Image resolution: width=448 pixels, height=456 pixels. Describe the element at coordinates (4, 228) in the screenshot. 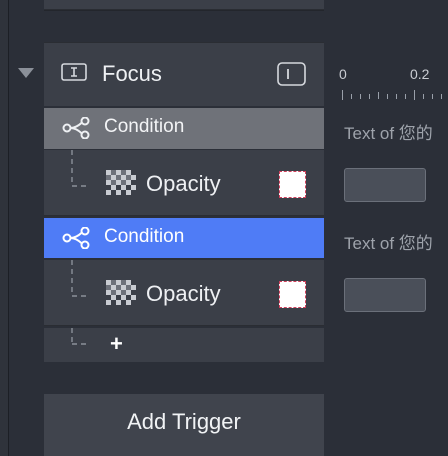

I see `left-gutter` at that location.